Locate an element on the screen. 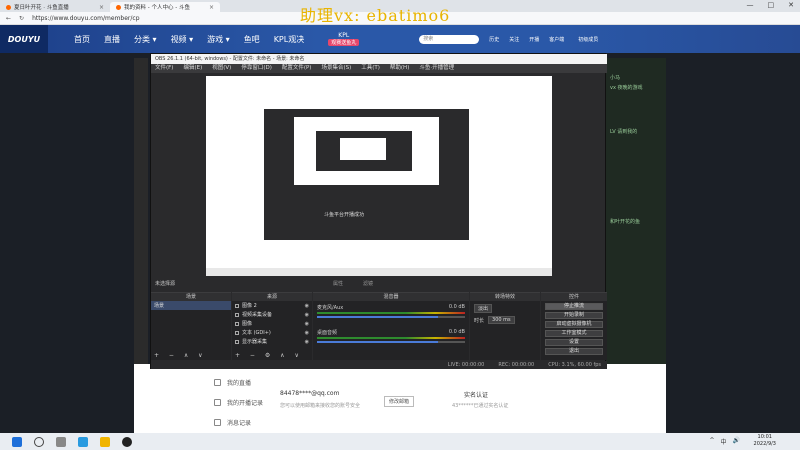  menu-my-live: 我的直播 is located at coordinates (232, 382).